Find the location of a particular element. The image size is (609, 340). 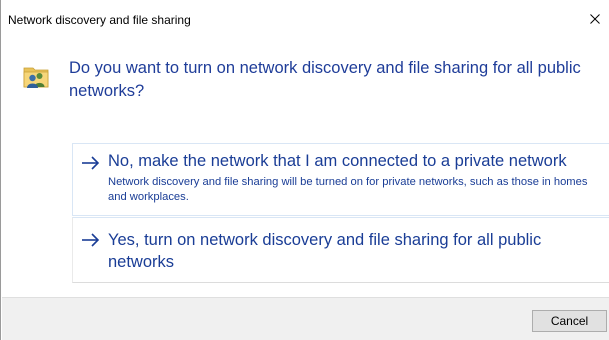

close-button is located at coordinates (594, 19).